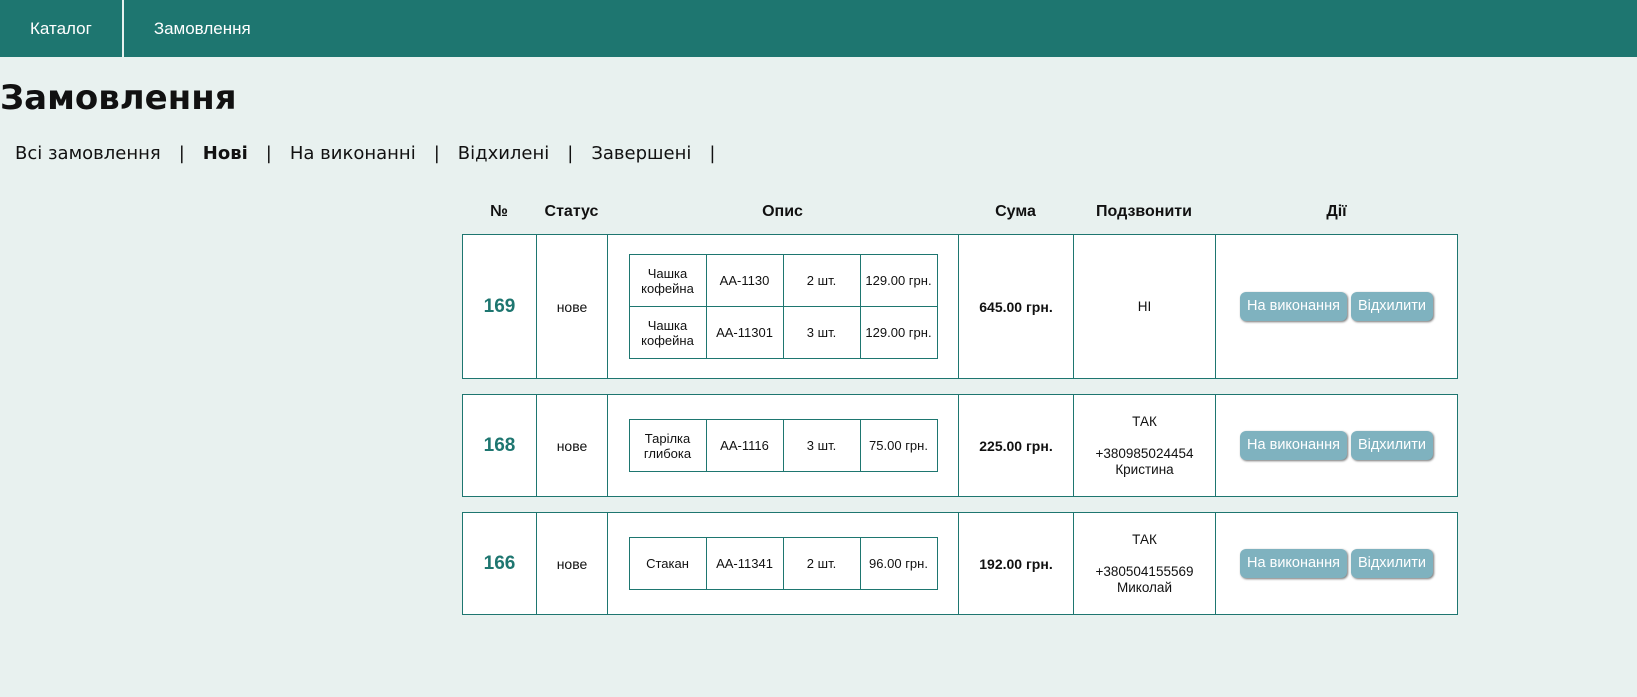  I want to click on order-sum: 645.00 грн., so click(1016, 306).